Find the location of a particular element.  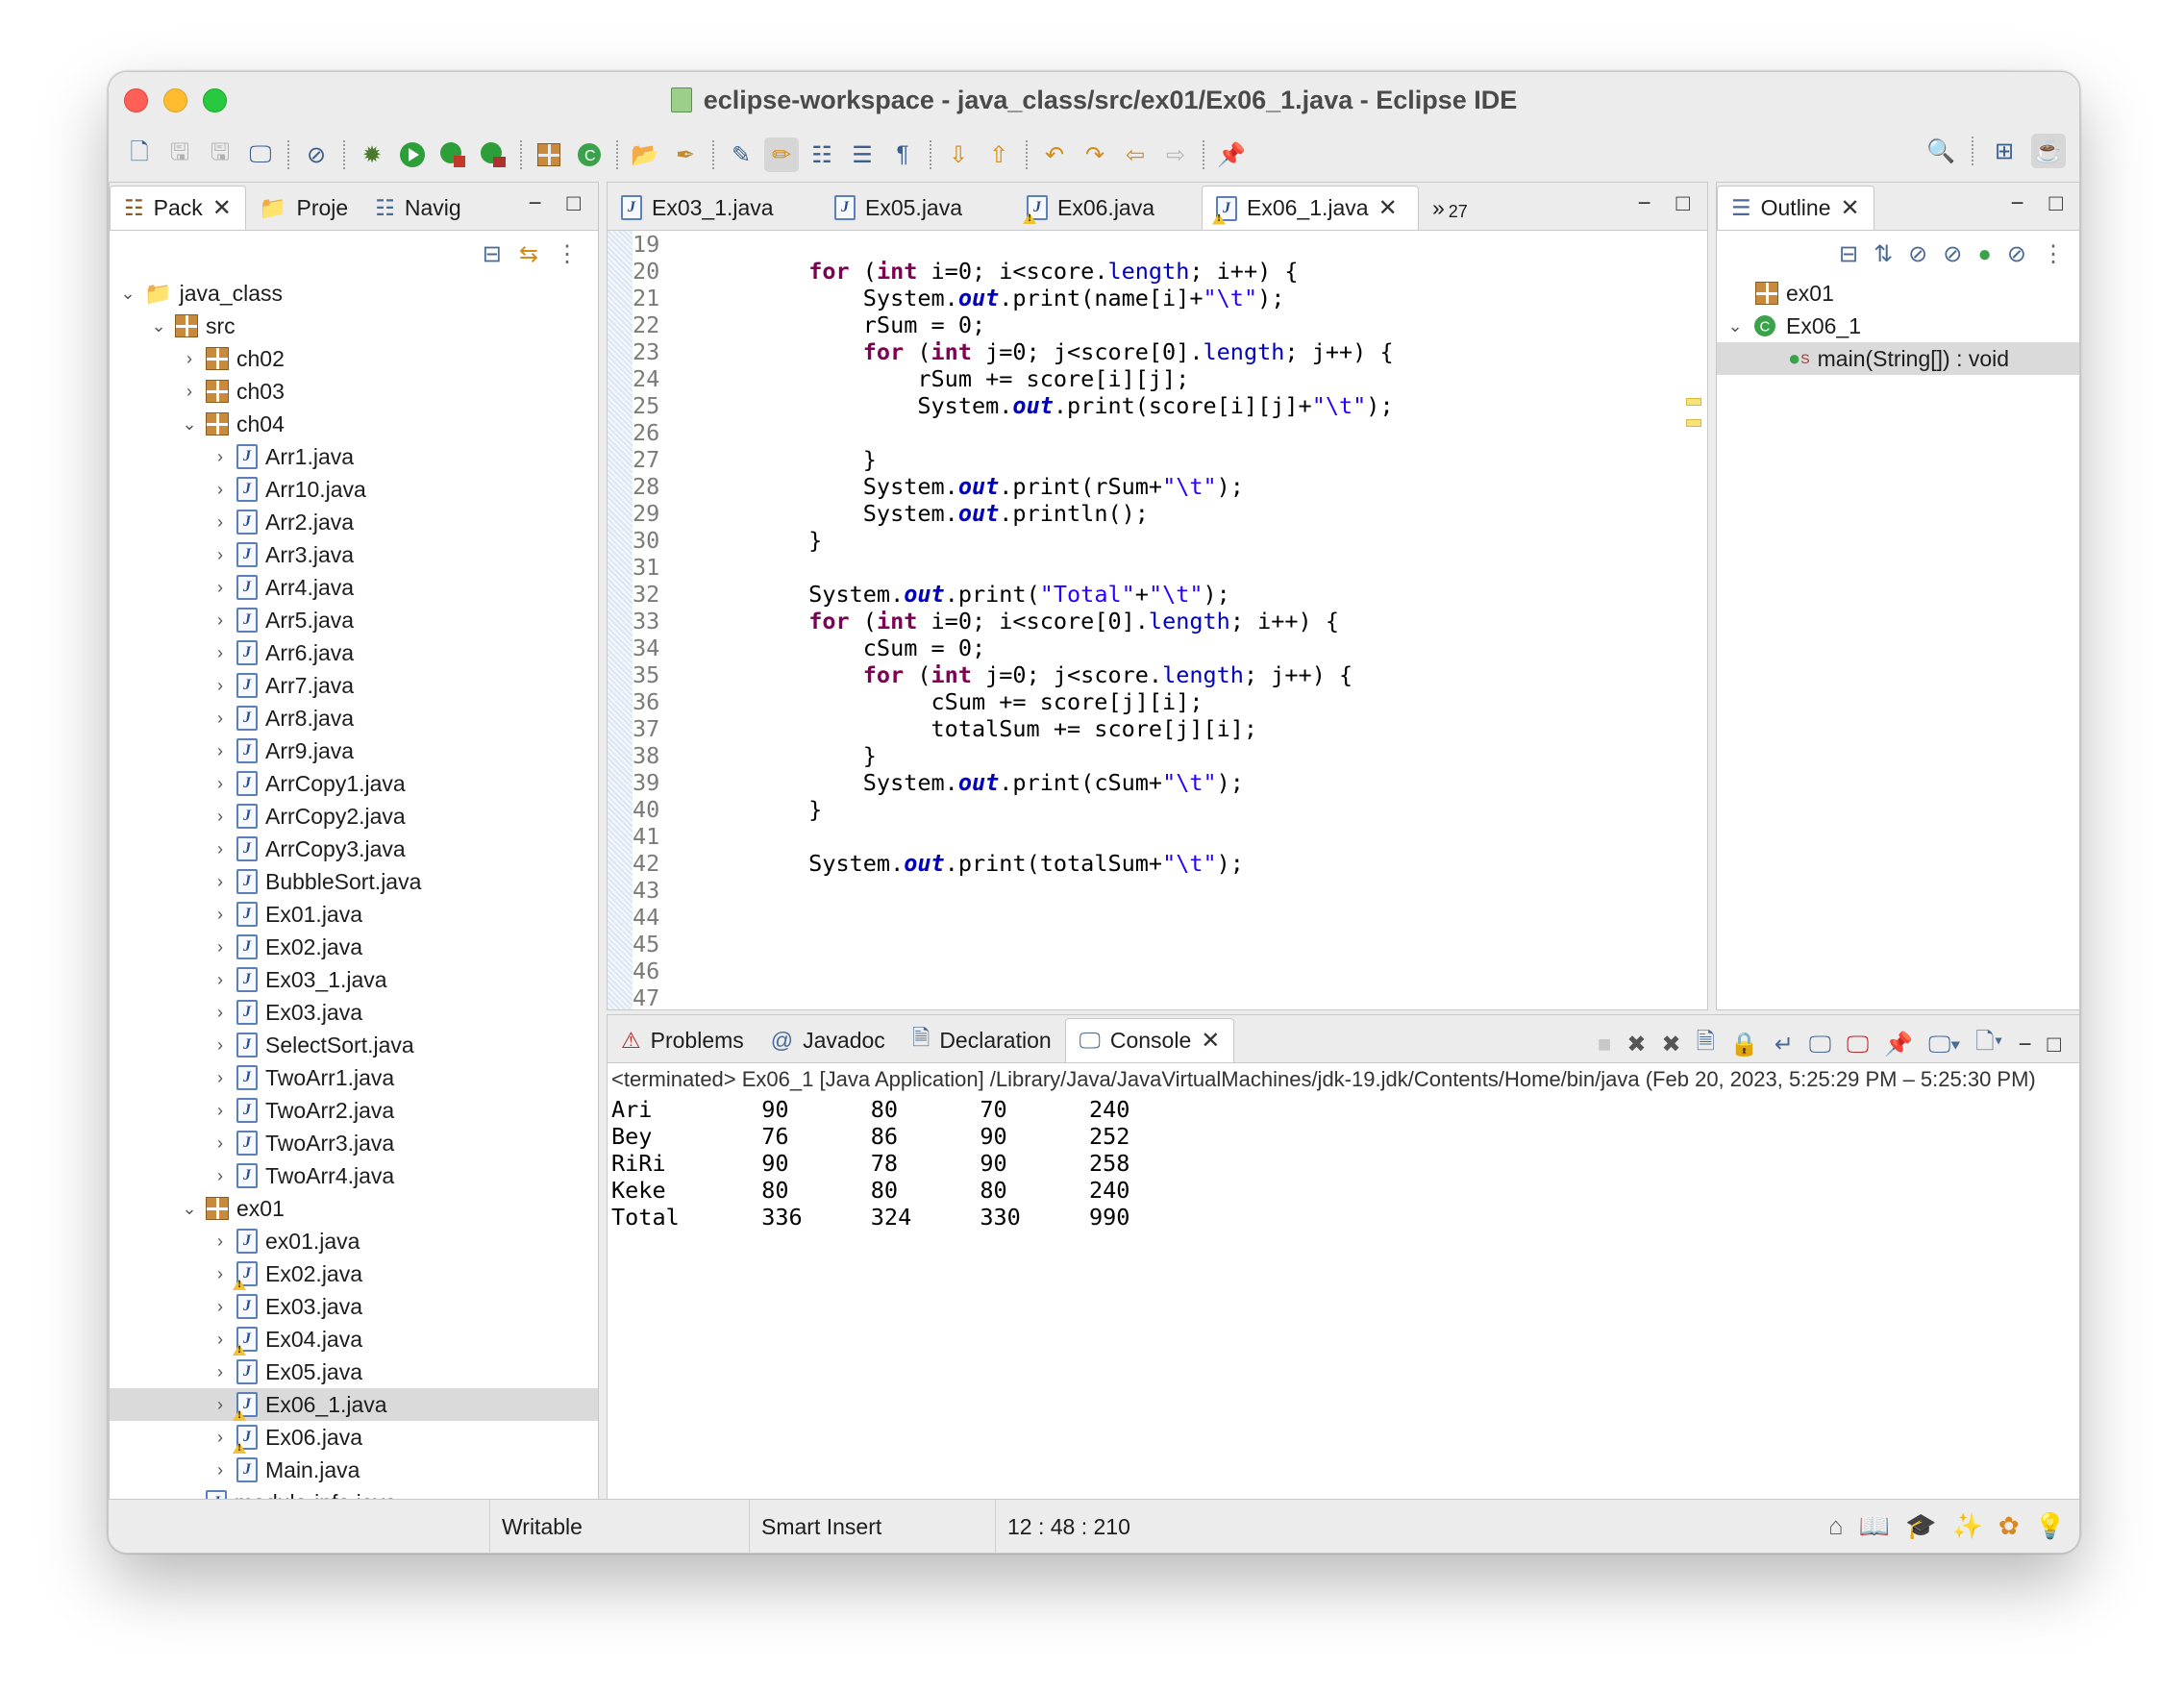

open-type-icon: 📂 is located at coordinates (645, 154).